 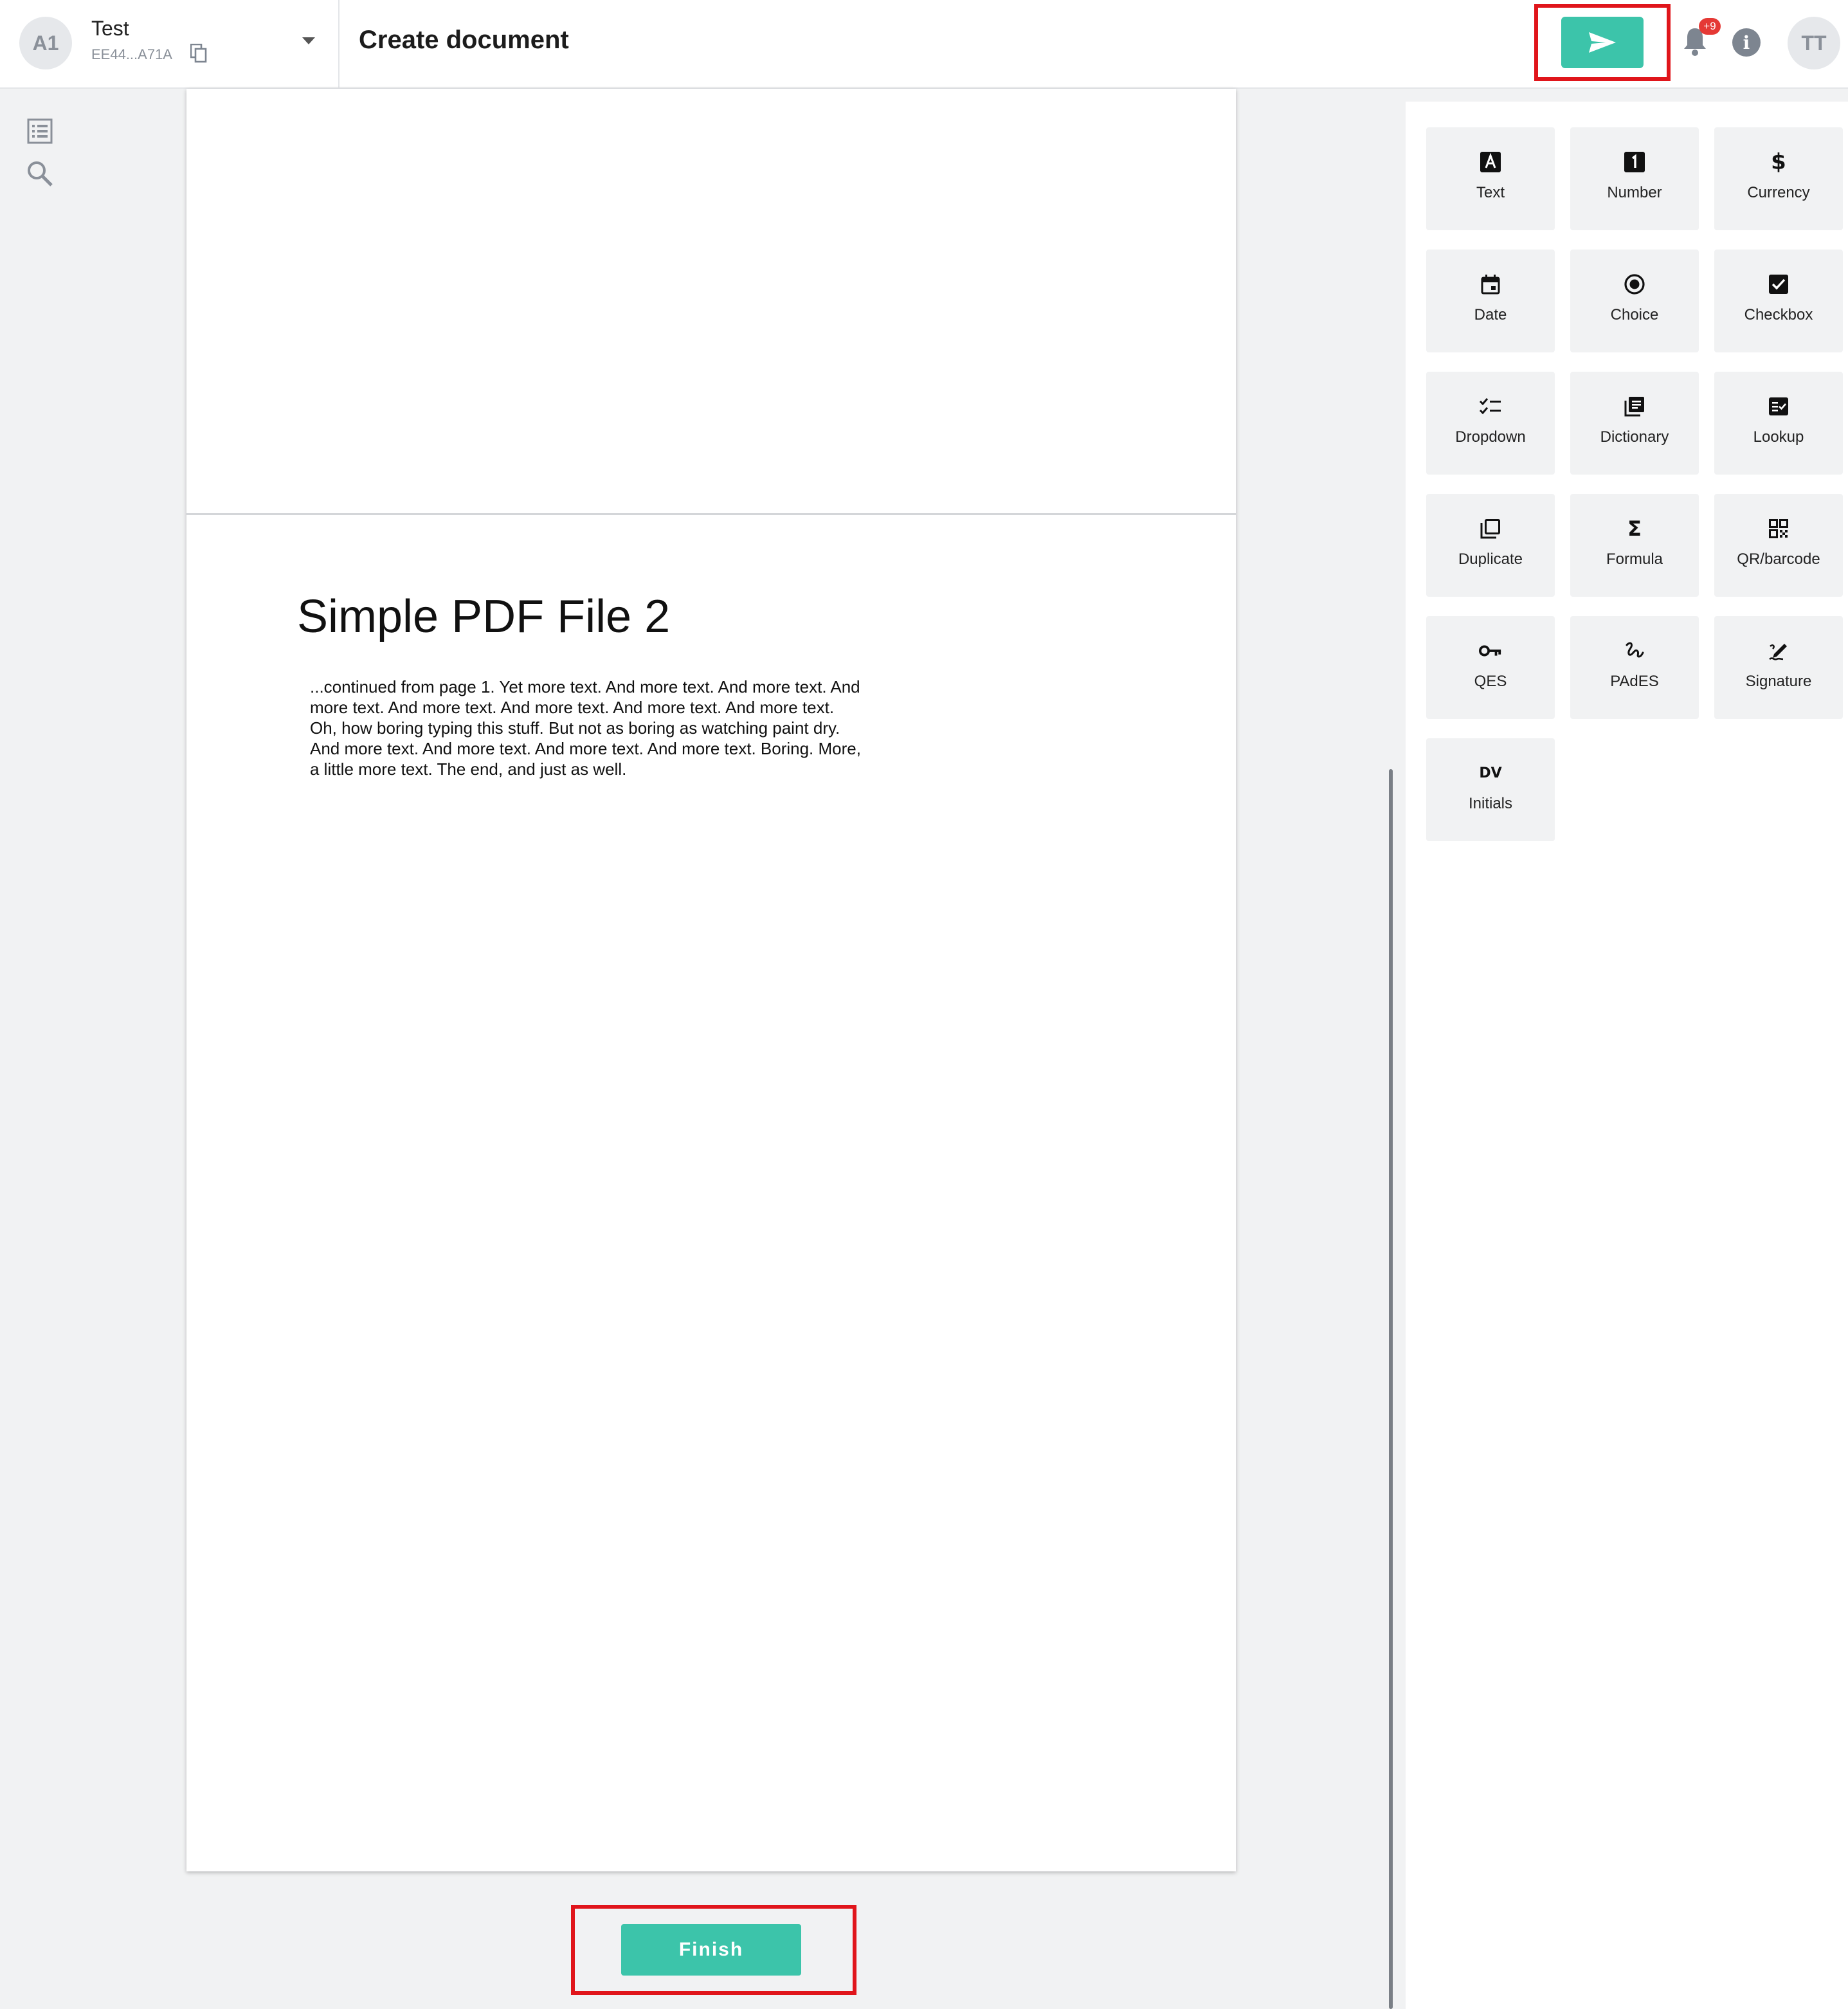 What do you see at coordinates (1490, 681) in the screenshot?
I see `field-label: QES` at bounding box center [1490, 681].